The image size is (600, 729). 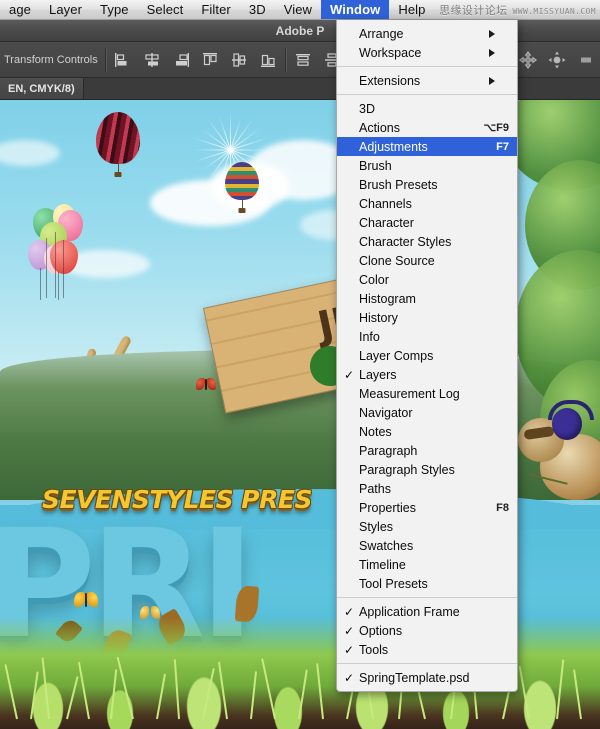 I want to click on window-title: Adobe P, so click(x=300, y=30).